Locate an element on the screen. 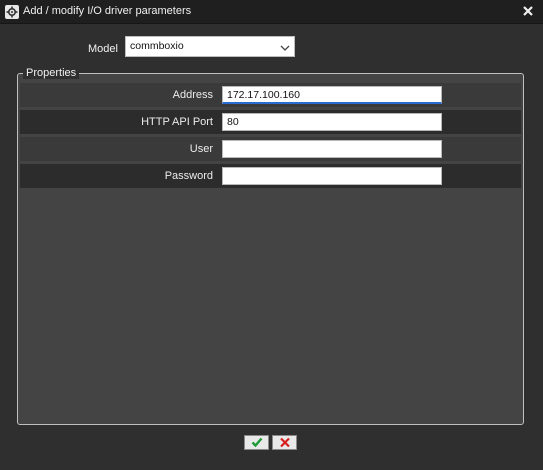 This screenshot has width=543, height=470. property-row-address: Address is located at coordinates (270, 95).